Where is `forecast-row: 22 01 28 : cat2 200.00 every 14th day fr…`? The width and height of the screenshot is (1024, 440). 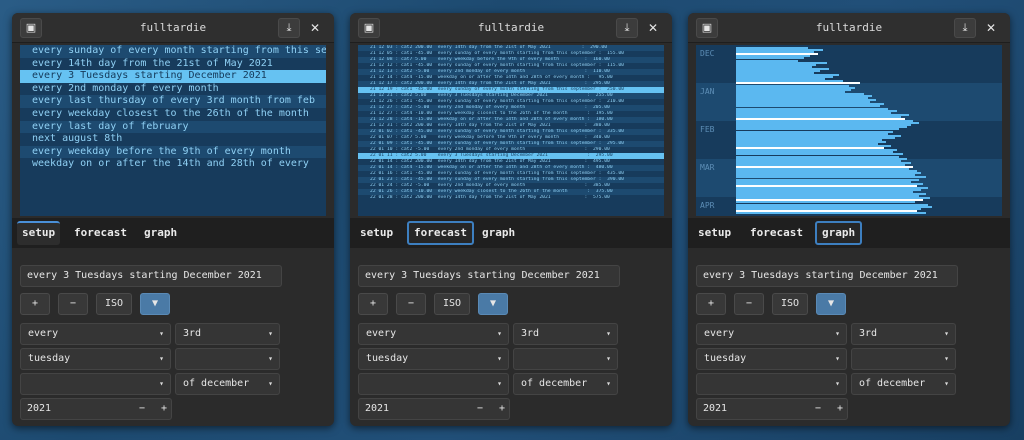
forecast-row: 22 01 28 : cat2 200.00 every 14th day fr… is located at coordinates (511, 198).